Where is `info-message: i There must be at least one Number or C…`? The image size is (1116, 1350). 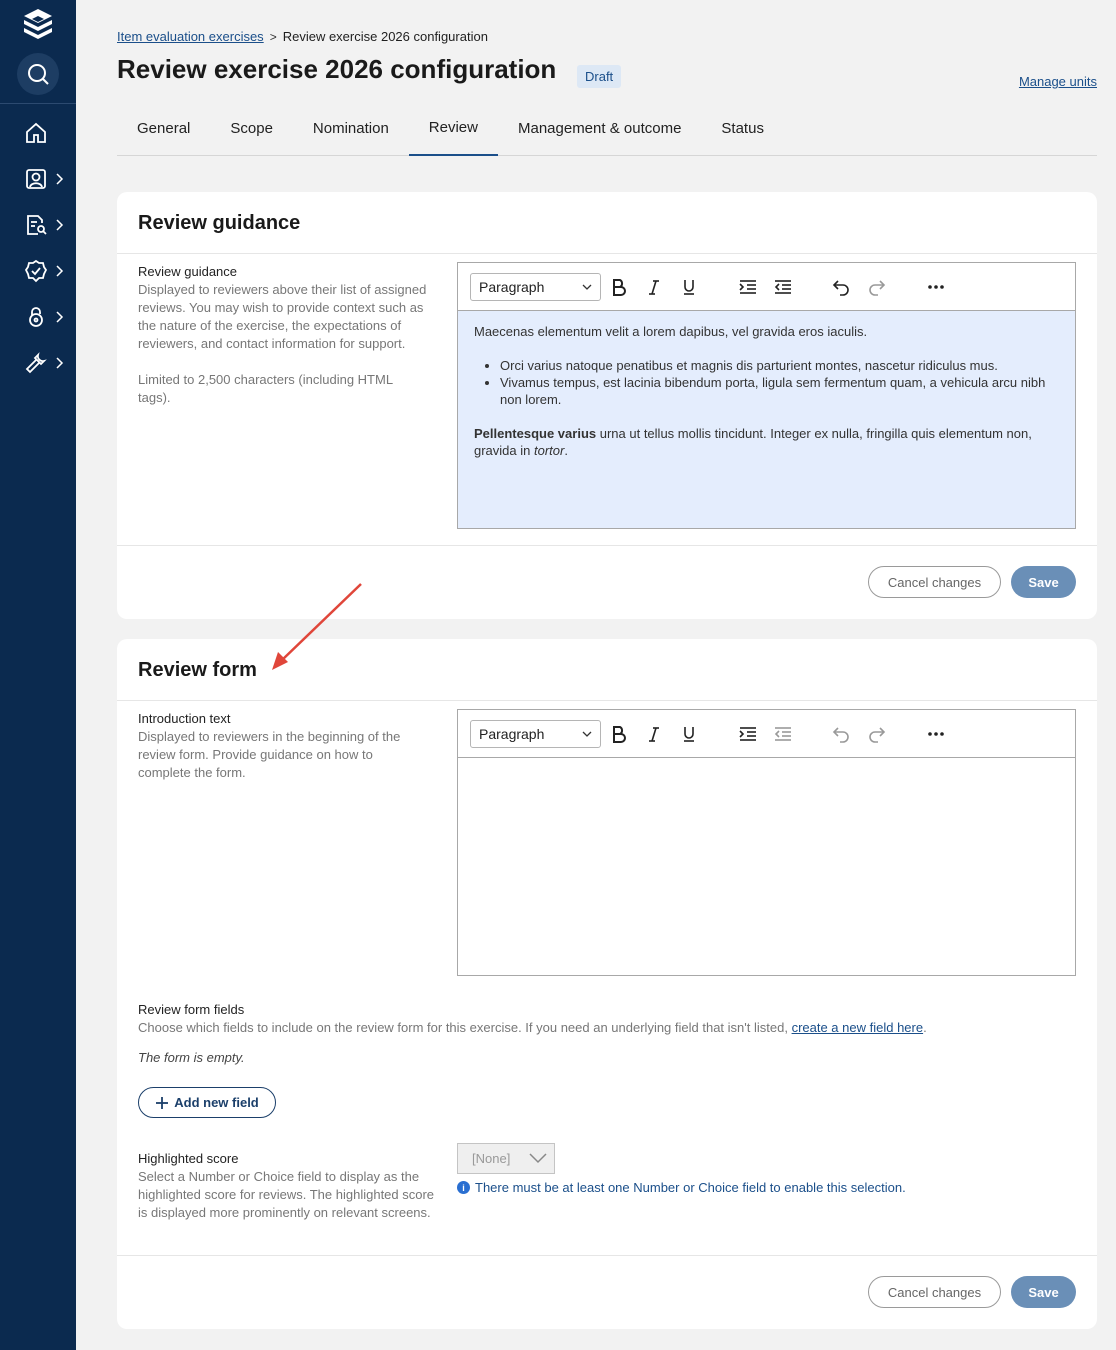
info-message: i There must be at least one Number or C… is located at coordinates (681, 1187).